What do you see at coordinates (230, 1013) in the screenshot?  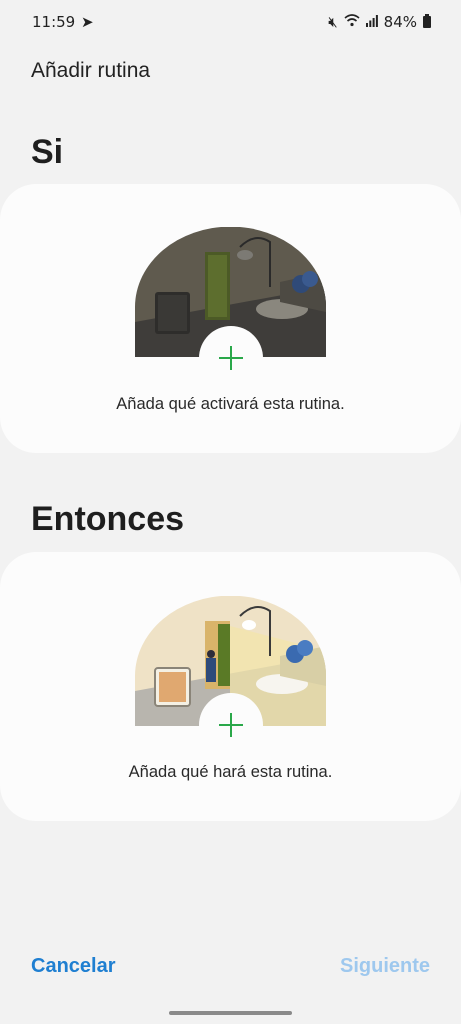 I see `home-indicator` at bounding box center [230, 1013].